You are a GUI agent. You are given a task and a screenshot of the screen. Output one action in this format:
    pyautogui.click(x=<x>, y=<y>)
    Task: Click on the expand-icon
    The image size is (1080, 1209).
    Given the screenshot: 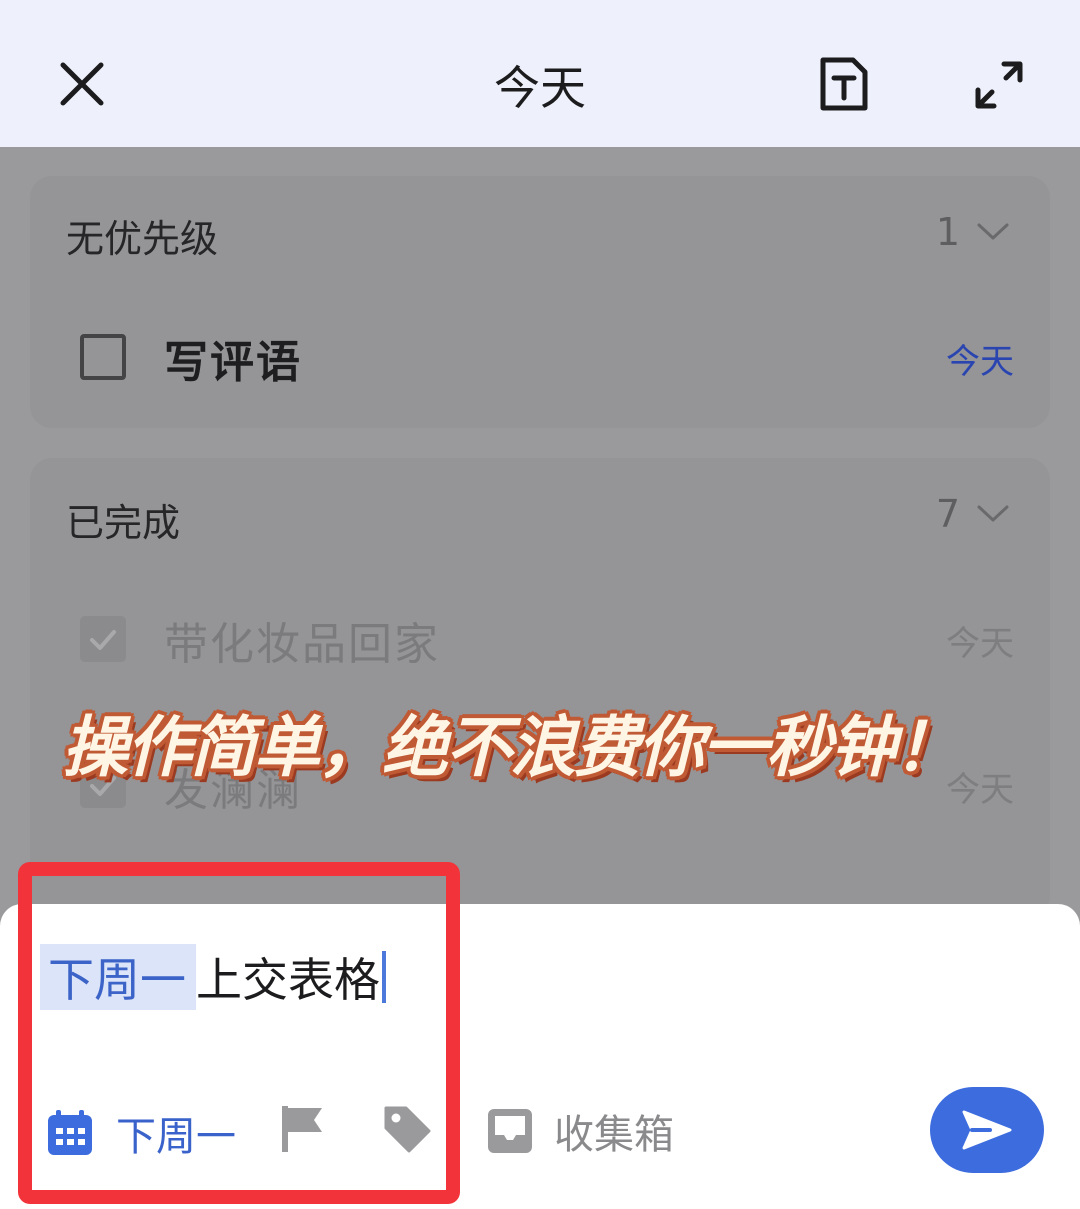 What is the action you would take?
    pyautogui.click(x=999, y=85)
    